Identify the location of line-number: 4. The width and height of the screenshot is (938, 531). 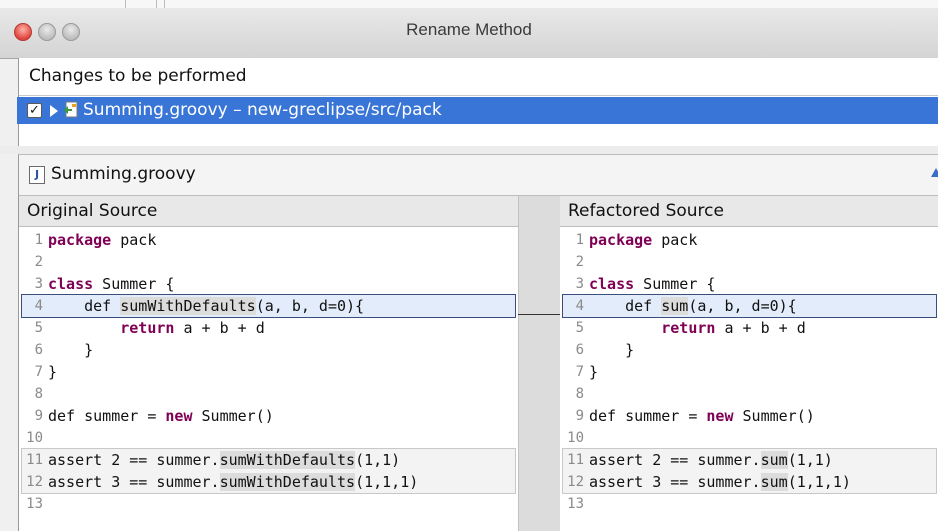
(38, 306).